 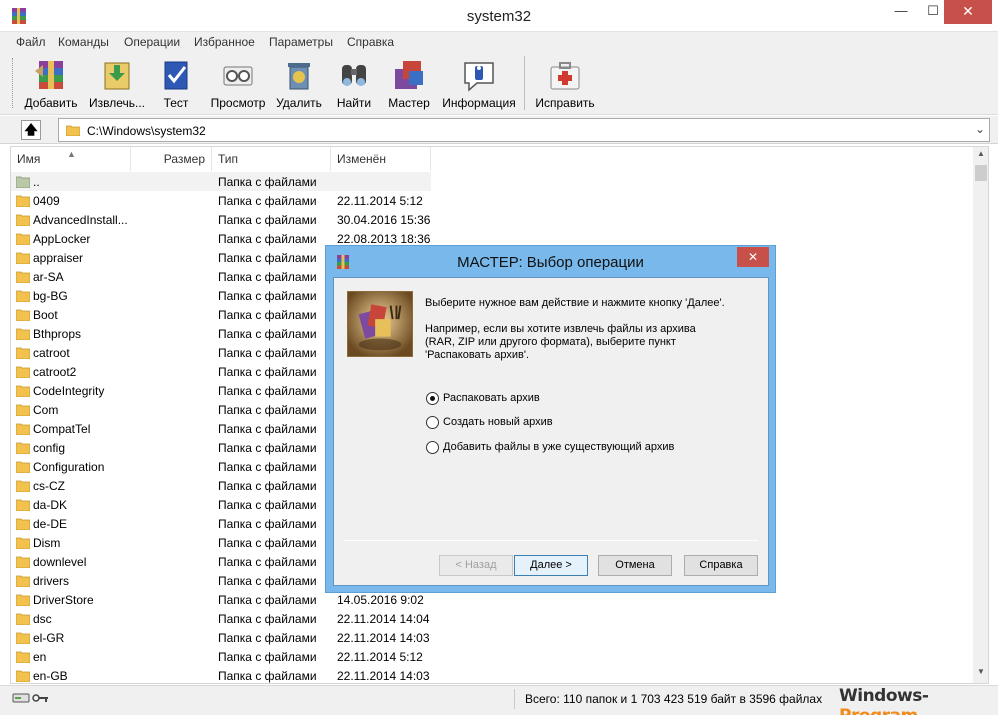 What do you see at coordinates (51, 353) in the screenshot?
I see `row-name: catroot` at bounding box center [51, 353].